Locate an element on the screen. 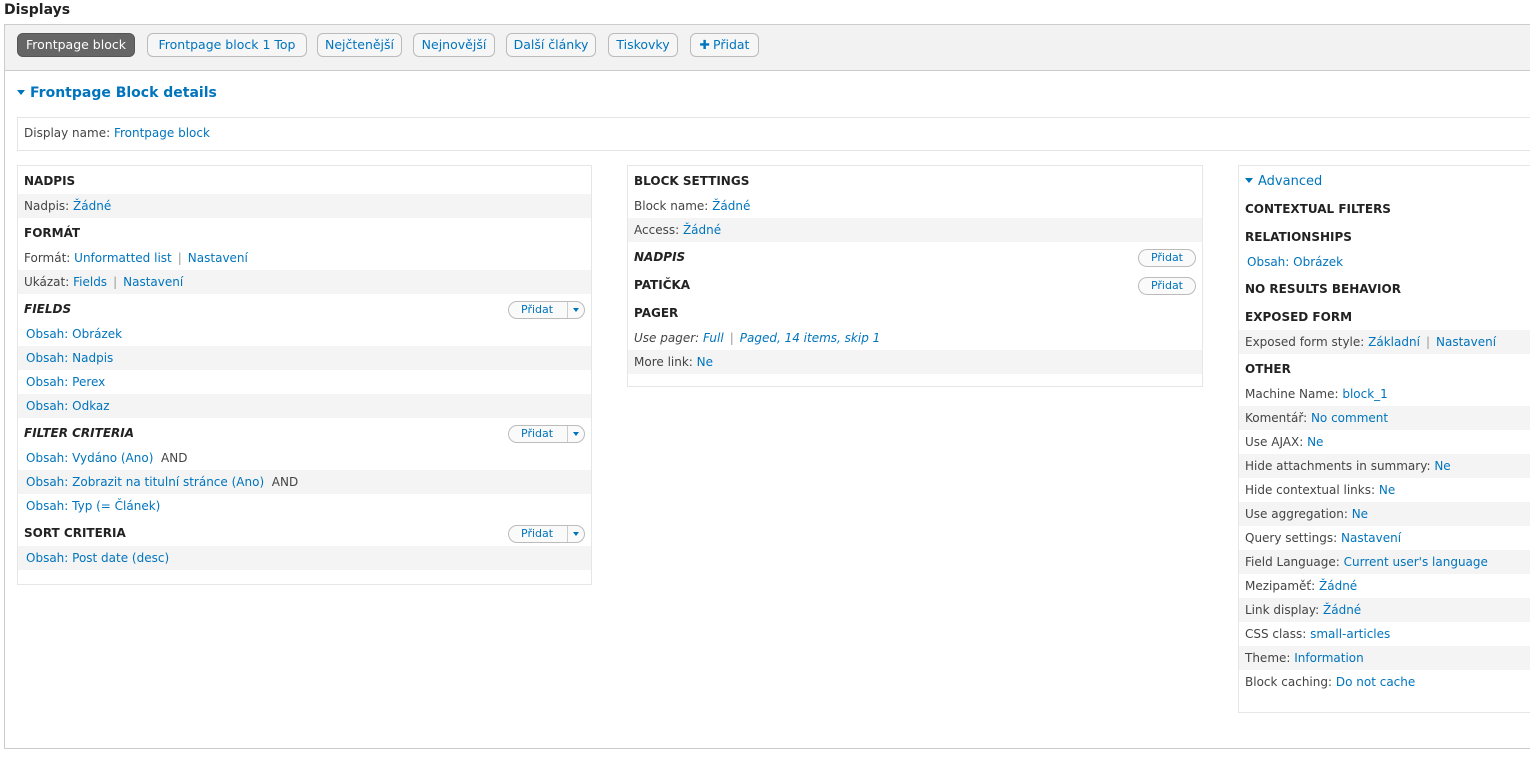 The width and height of the screenshot is (1530, 760). fields-section-header: FIELDS Přidat is located at coordinates (304, 308).